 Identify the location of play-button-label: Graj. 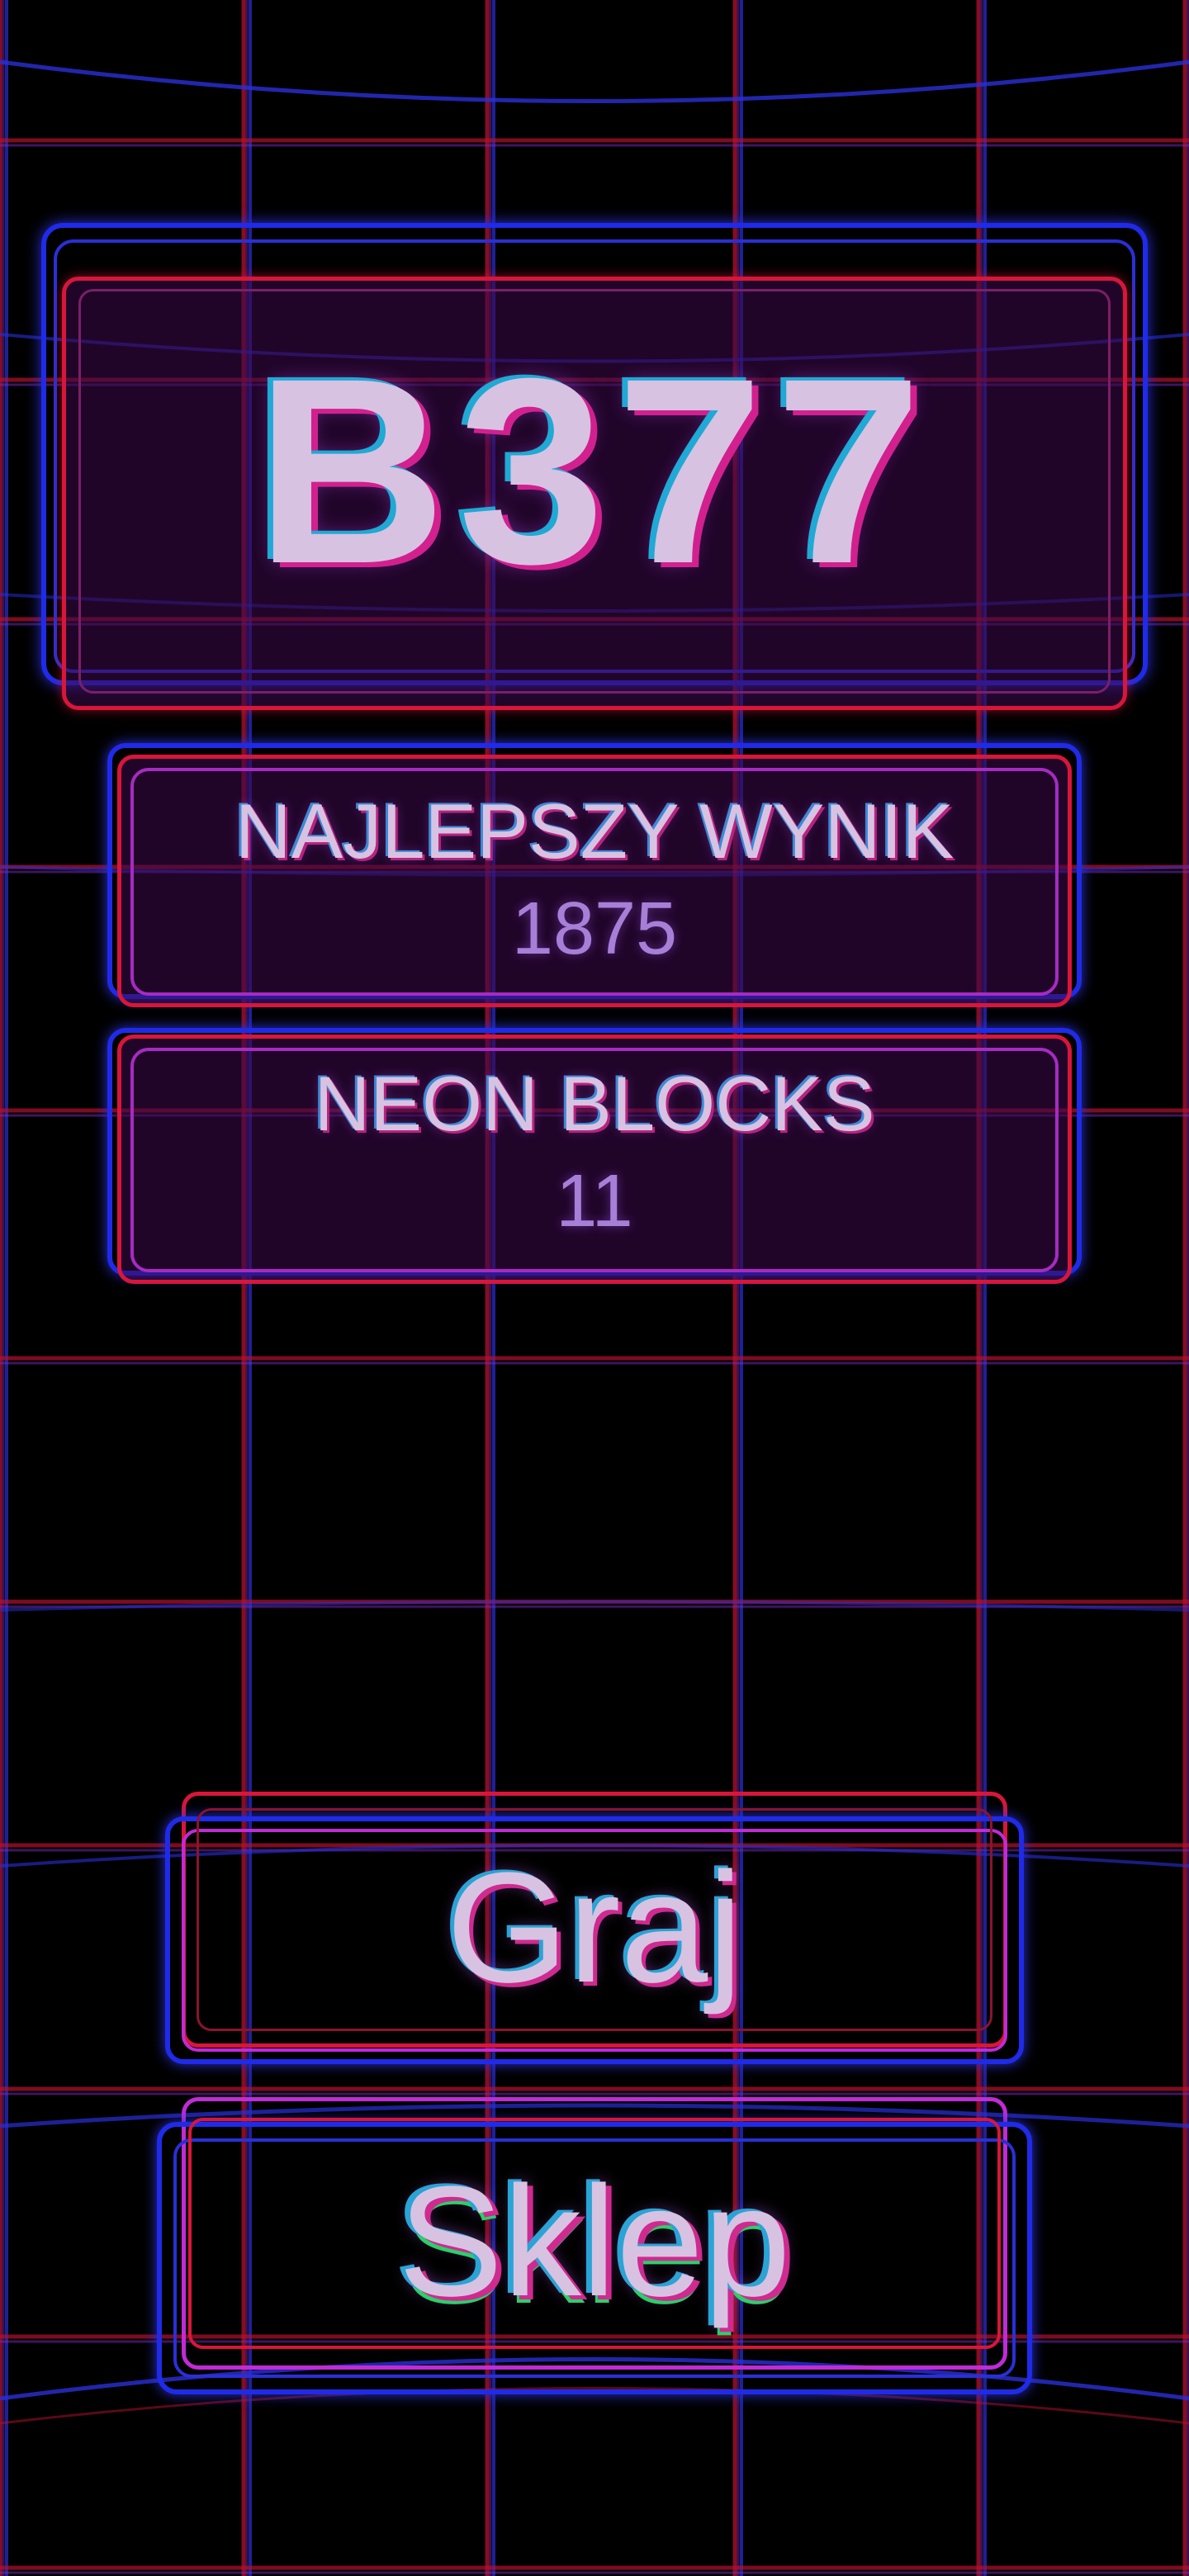
(594, 1927).